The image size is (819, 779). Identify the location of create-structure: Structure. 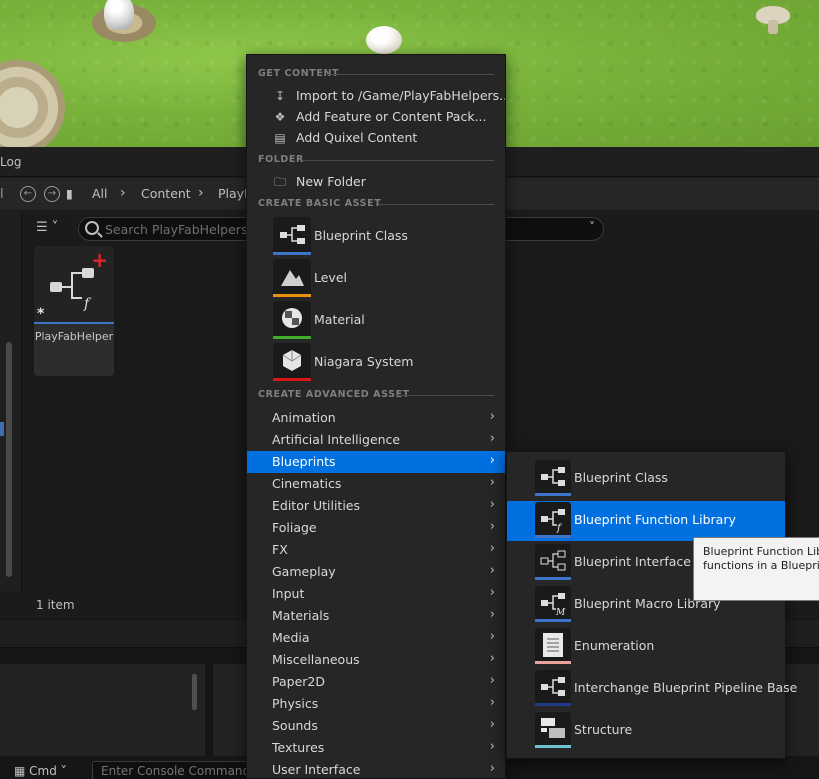
(646, 731).